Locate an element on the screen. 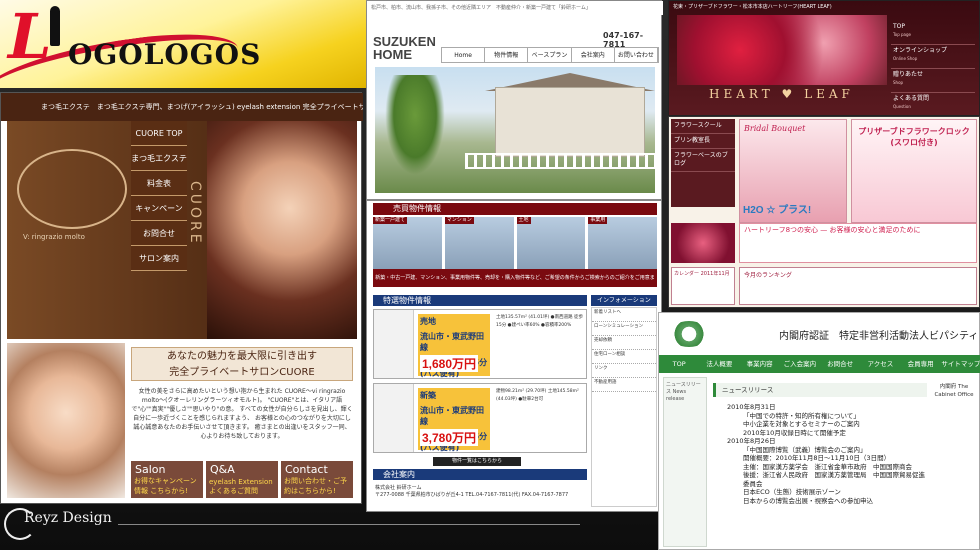 Image resolution: width=980 pixels, height=550 pixels. cuore-nav-top: CUORE TOP is located at coordinates (159, 133).